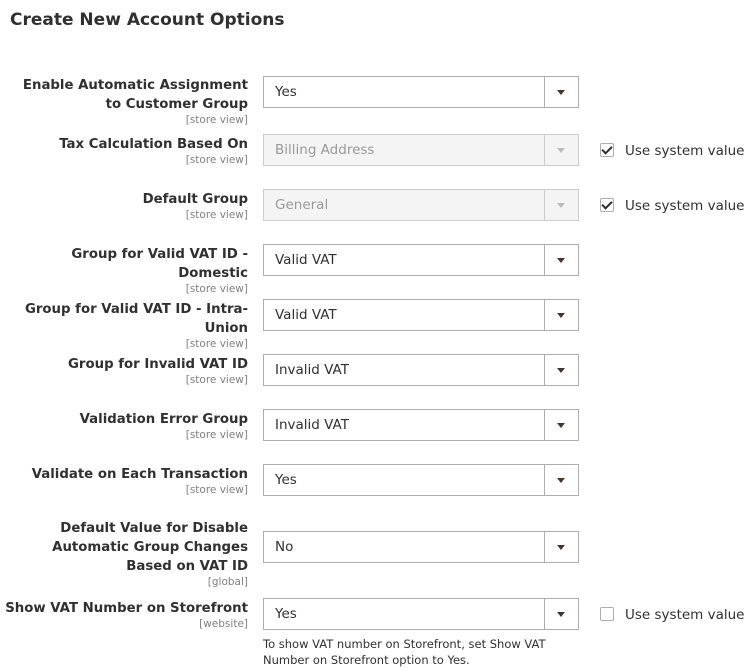  I want to click on select-value: General, so click(302, 205).